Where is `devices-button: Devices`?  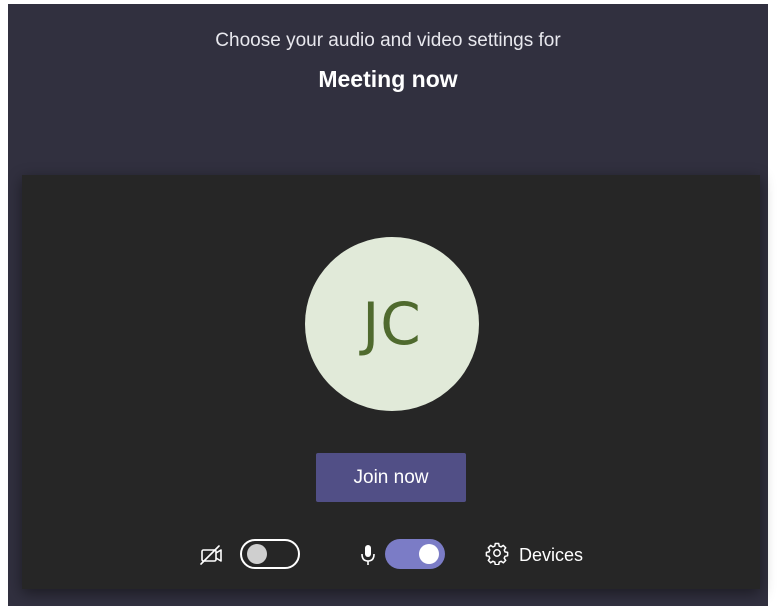 devices-button: Devices is located at coordinates (534, 555).